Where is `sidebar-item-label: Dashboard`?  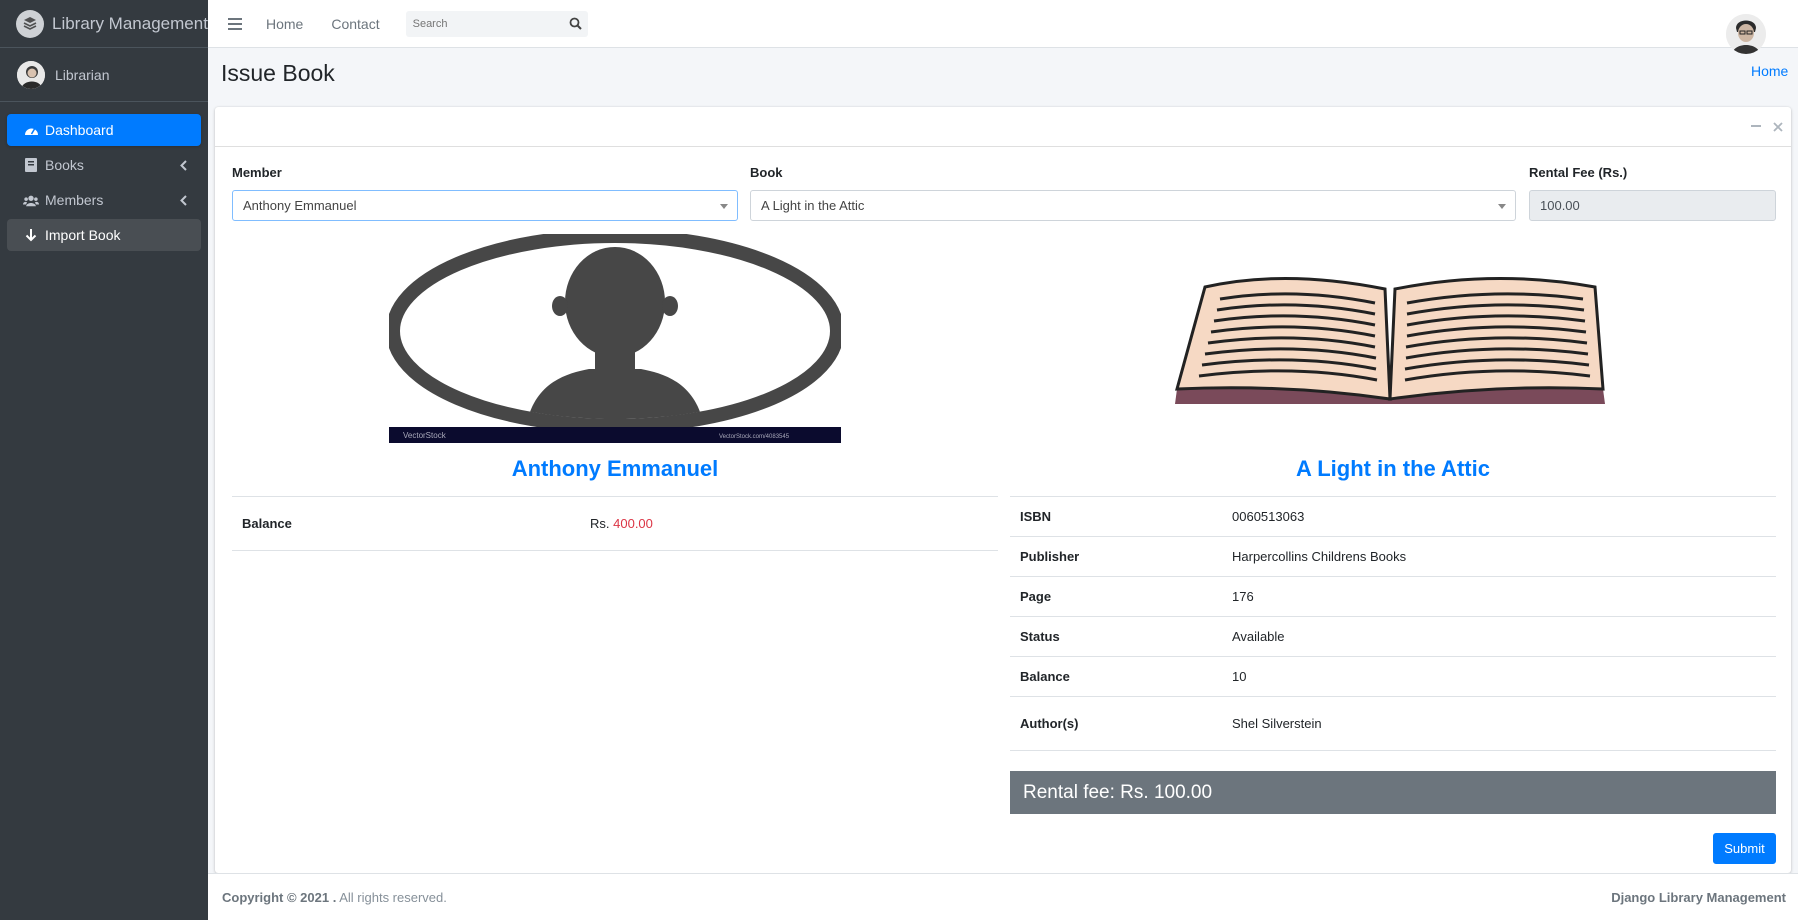
sidebar-item-label: Dashboard is located at coordinates (79, 130).